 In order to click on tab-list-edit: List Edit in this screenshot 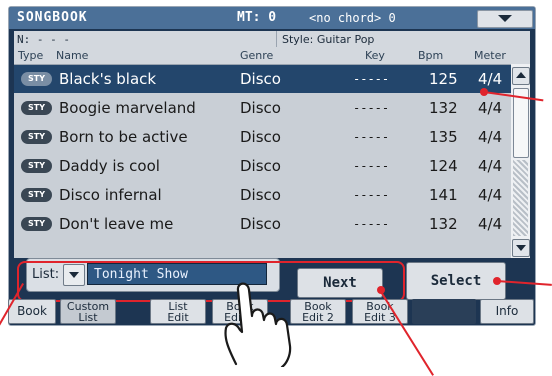, I will do `click(178, 311)`.